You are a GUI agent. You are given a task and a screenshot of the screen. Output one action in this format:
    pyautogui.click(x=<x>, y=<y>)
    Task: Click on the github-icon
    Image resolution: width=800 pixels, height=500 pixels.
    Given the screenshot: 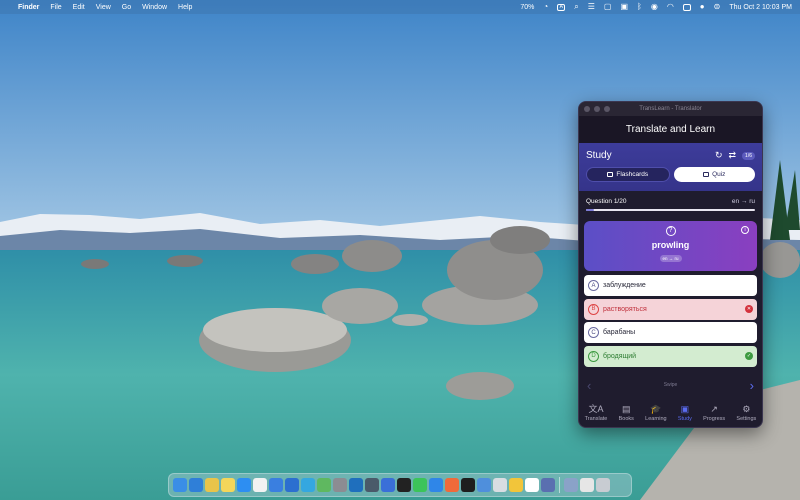 What is the action you would take?
    pyautogui.click(x=404, y=485)
    